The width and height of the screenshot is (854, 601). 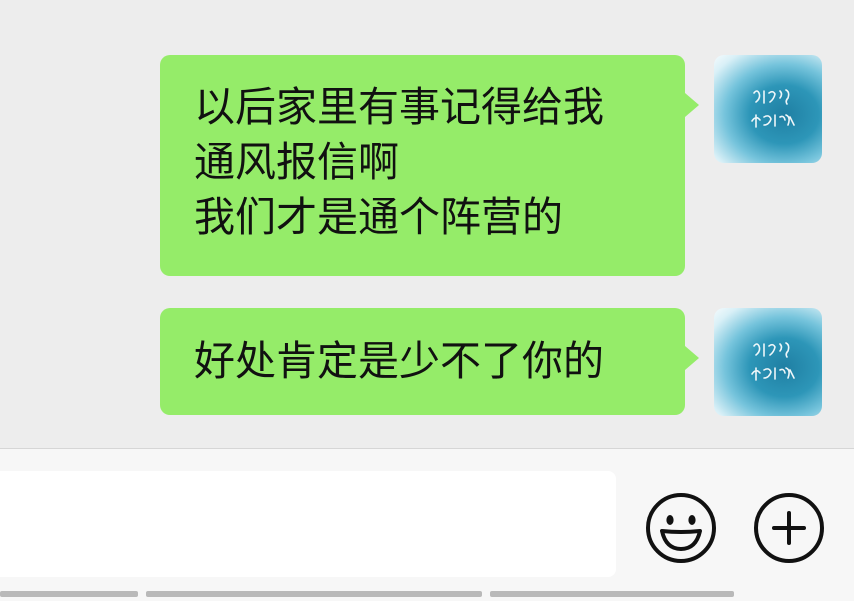 I want to click on message-bubble: 好处肯定是少不了你的, so click(x=429, y=361).